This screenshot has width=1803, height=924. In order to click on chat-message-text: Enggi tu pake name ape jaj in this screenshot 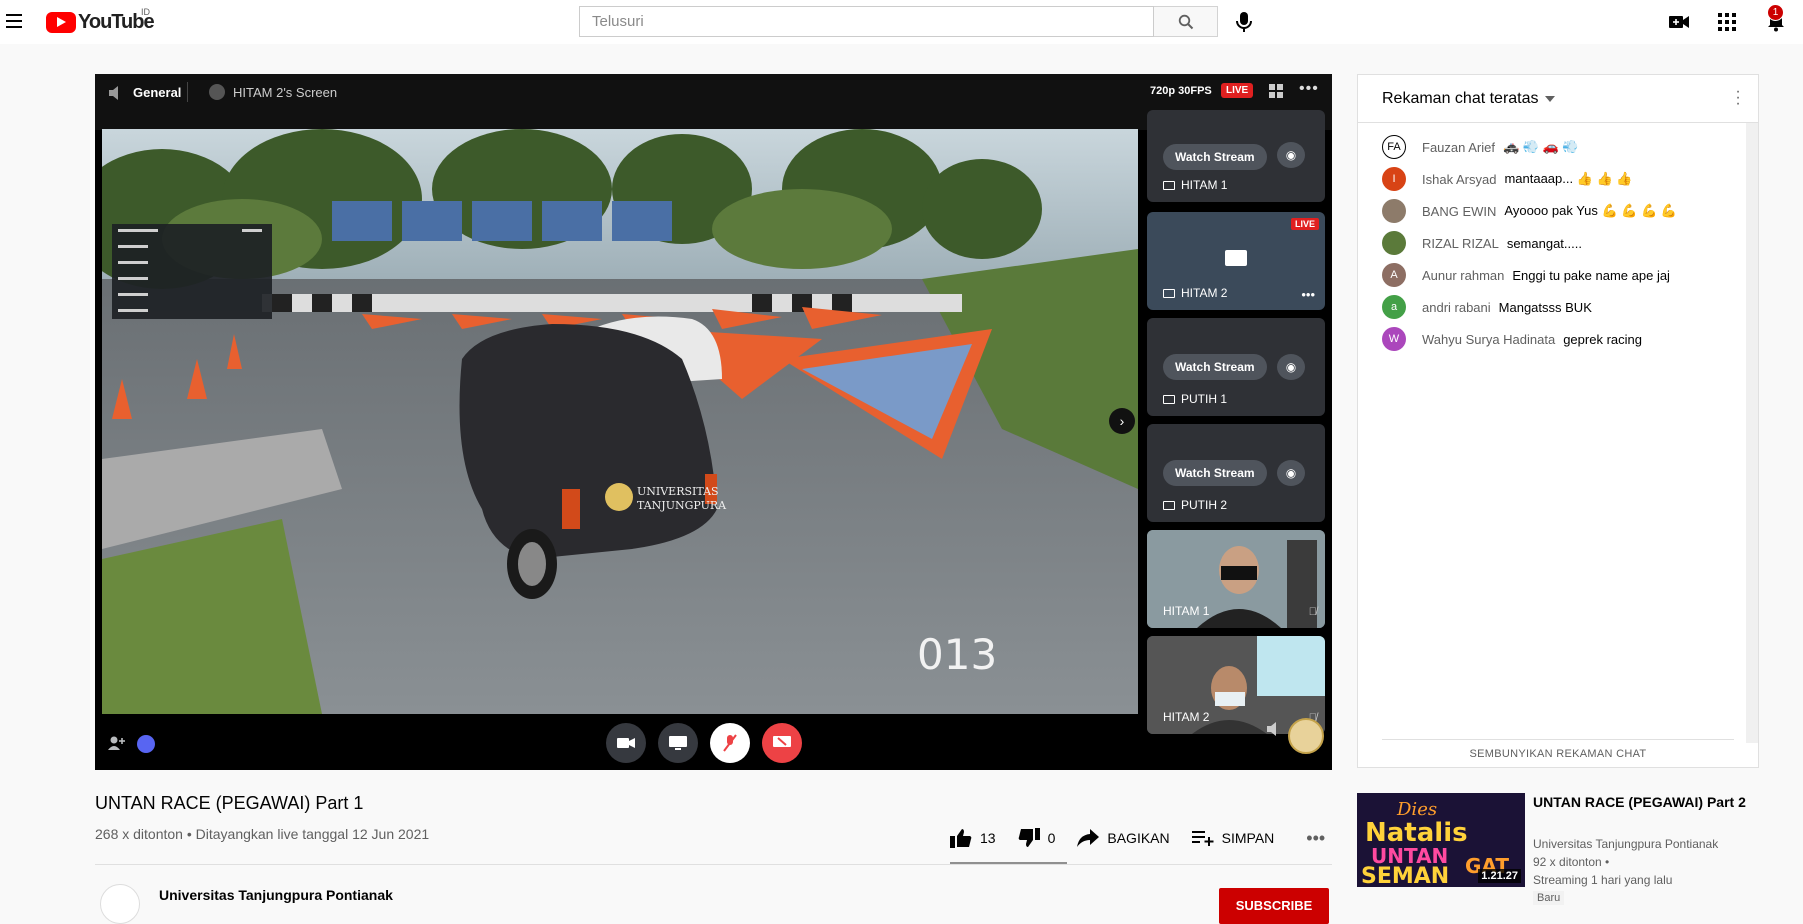, I will do `click(1591, 275)`.